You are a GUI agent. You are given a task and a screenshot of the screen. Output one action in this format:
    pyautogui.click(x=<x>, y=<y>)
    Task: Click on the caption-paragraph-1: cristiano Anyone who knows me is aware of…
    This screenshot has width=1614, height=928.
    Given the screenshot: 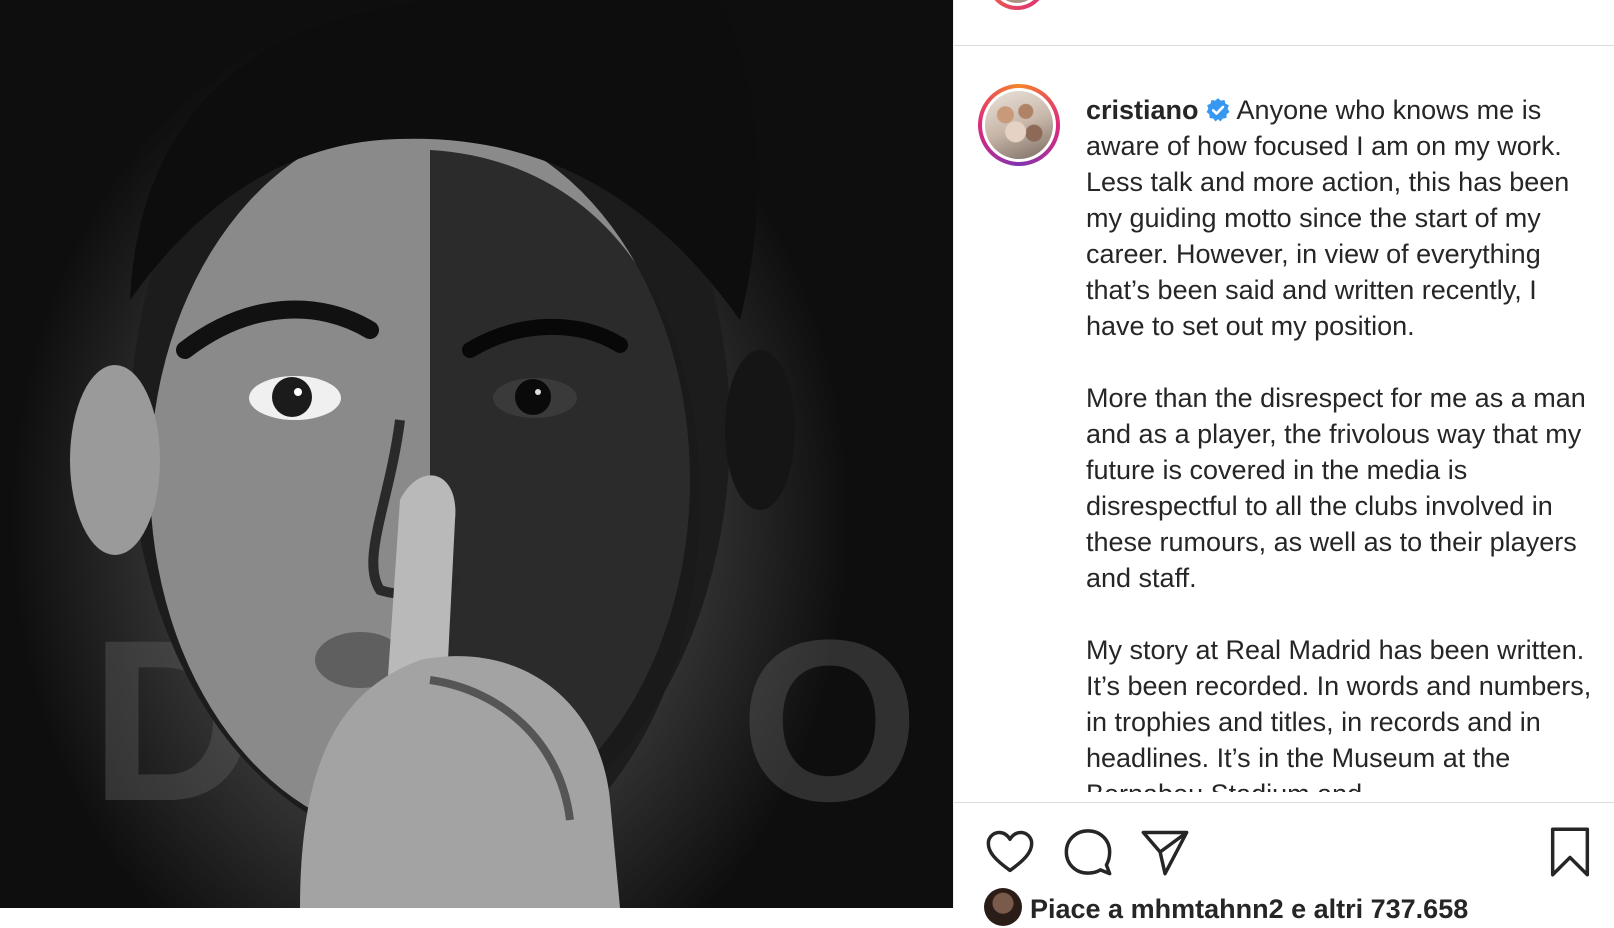 What is the action you would take?
    pyautogui.click(x=1341, y=218)
    